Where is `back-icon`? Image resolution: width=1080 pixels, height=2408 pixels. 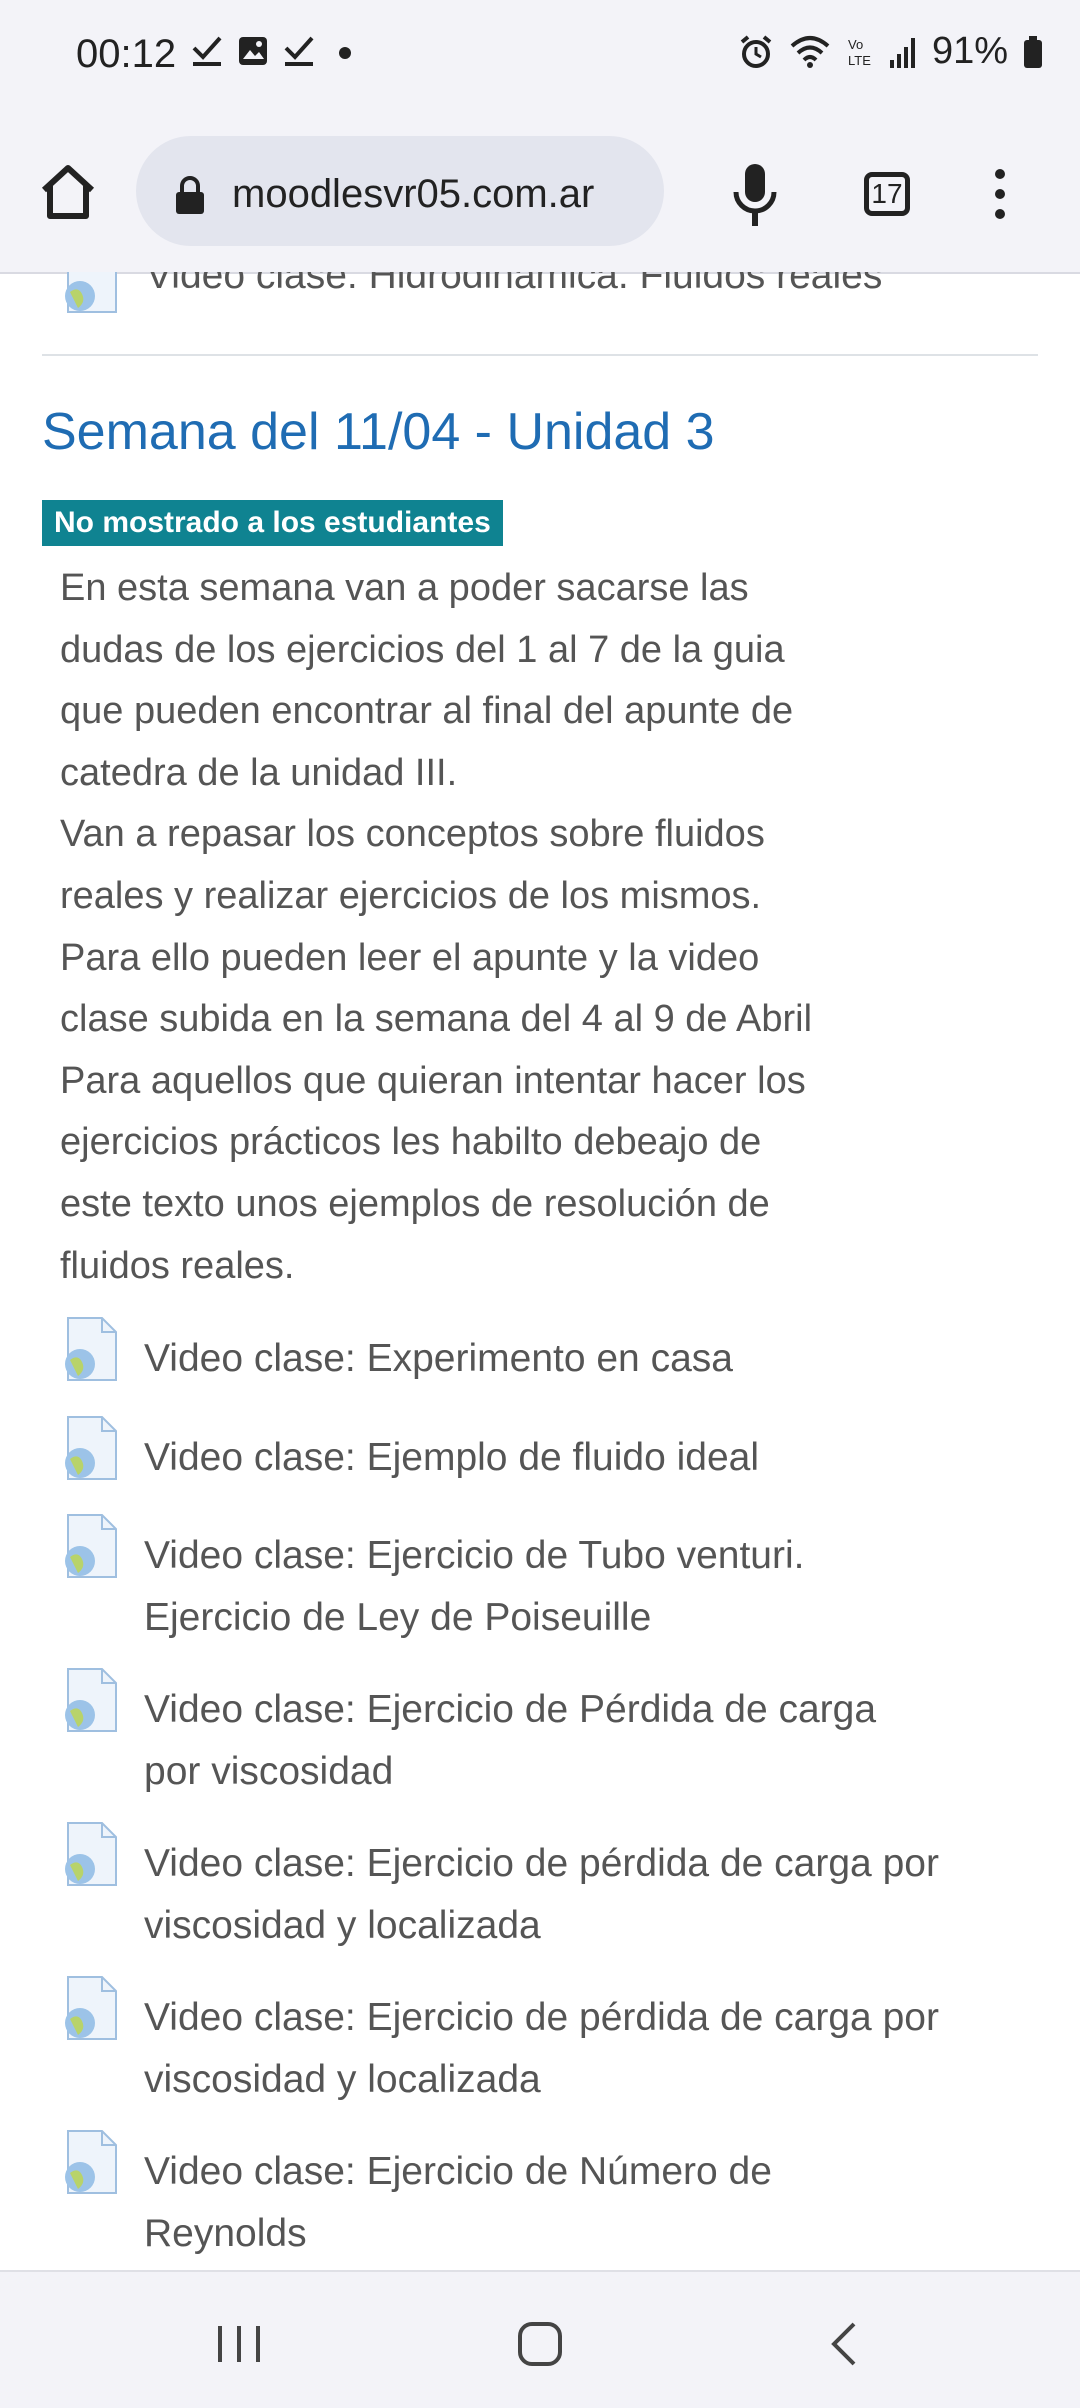
back-icon is located at coordinates (844, 2344).